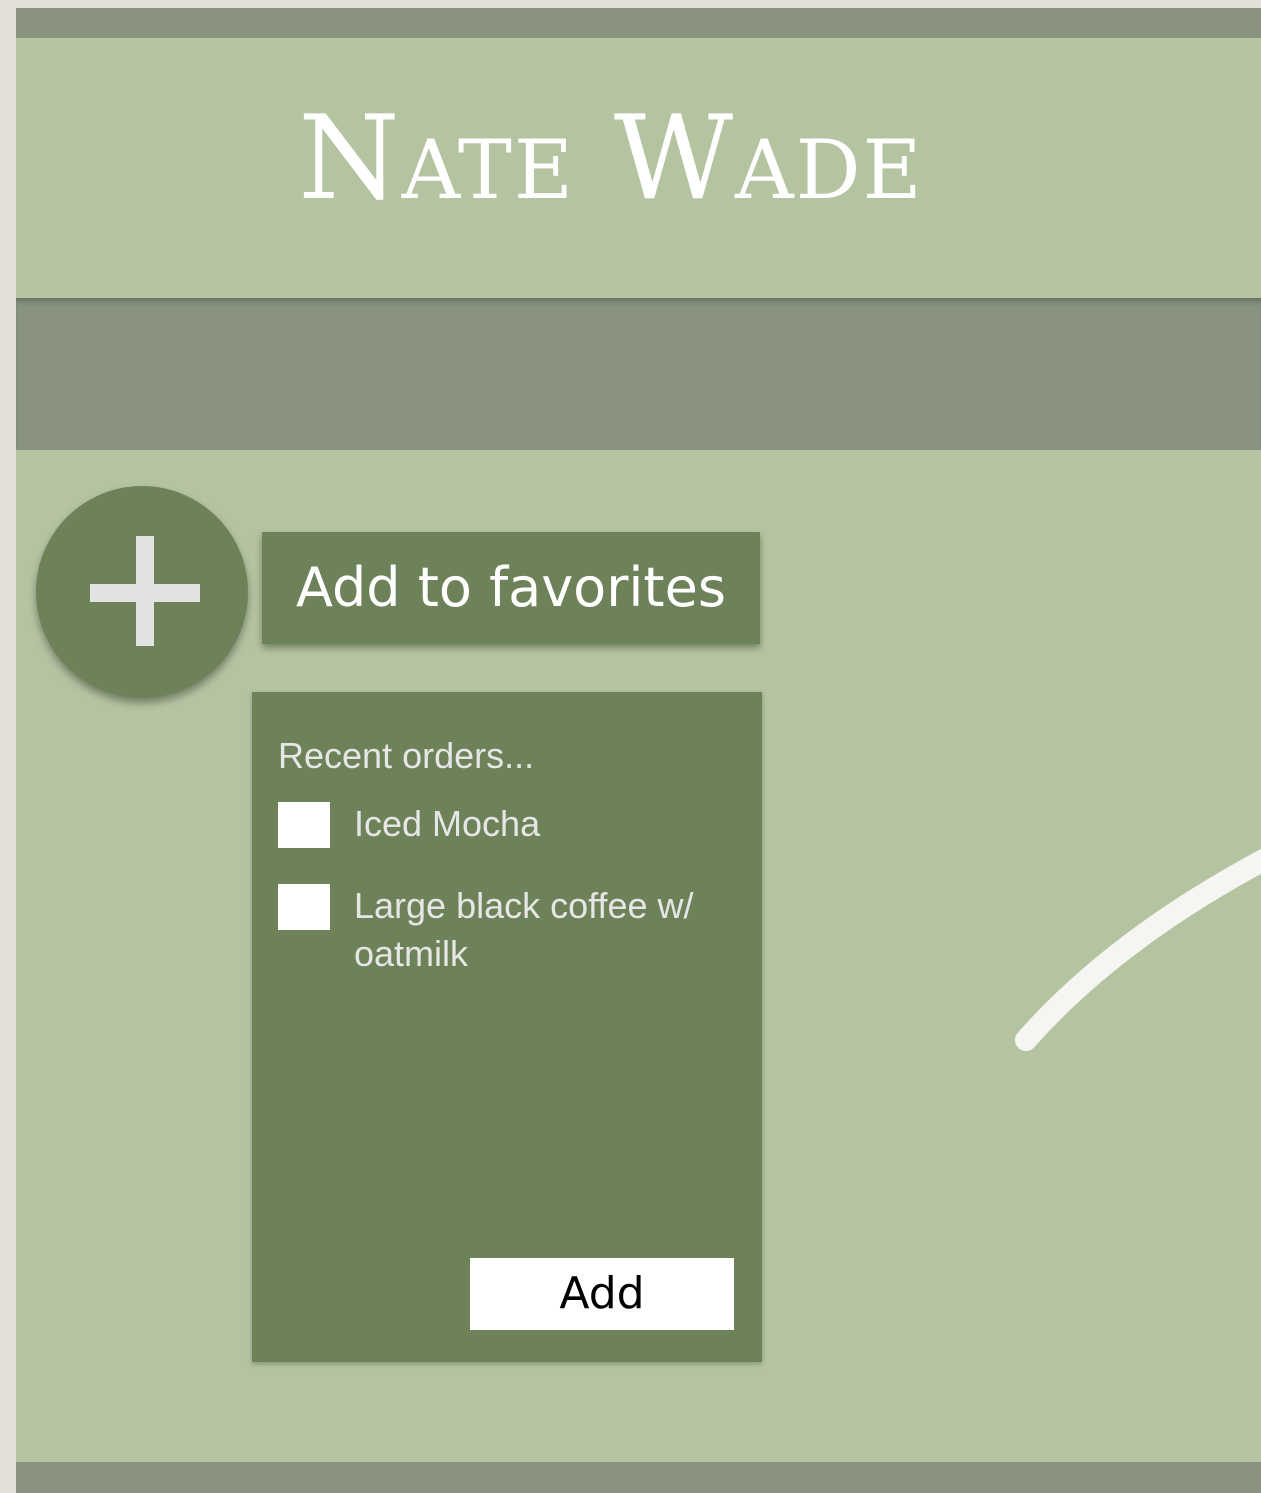 This screenshot has height=1493, width=1261. I want to click on add-to-favorites-label: Add to favorites, so click(511, 588).